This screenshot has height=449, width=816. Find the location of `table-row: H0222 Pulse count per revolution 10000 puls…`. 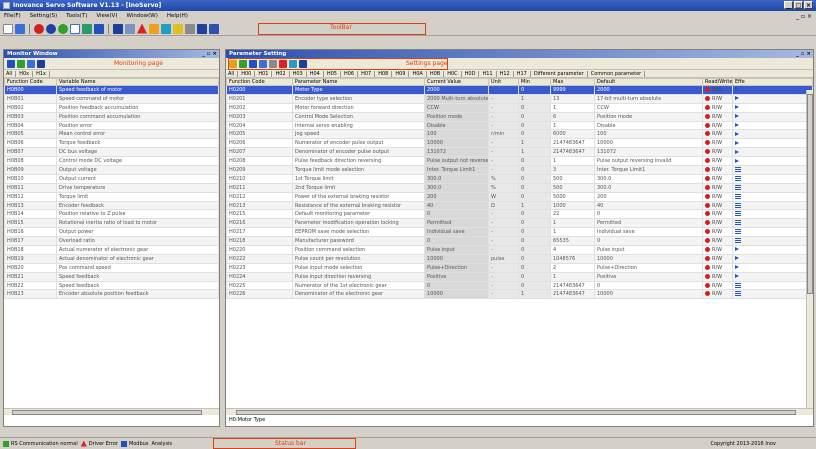

table-row: H0222 Pulse count per revolution 10000 puls… is located at coordinates (519, 258).